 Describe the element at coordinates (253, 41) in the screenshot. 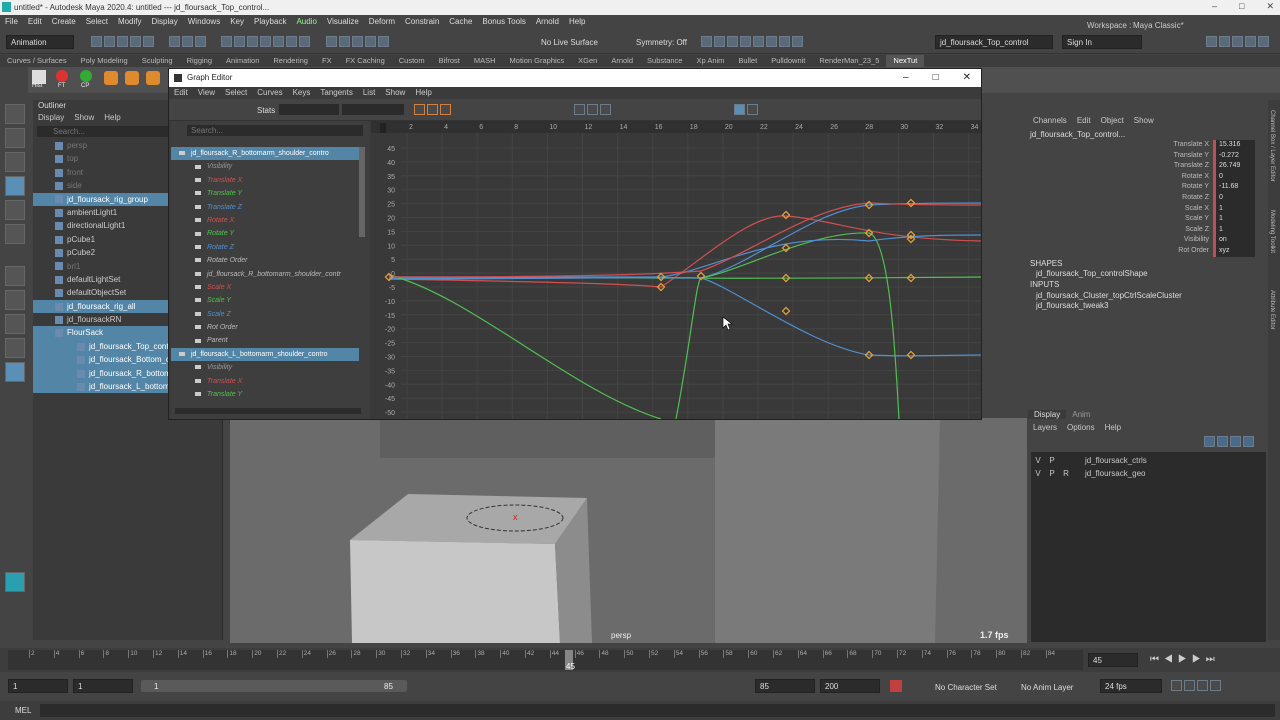

I see `snap-point-icon` at that location.